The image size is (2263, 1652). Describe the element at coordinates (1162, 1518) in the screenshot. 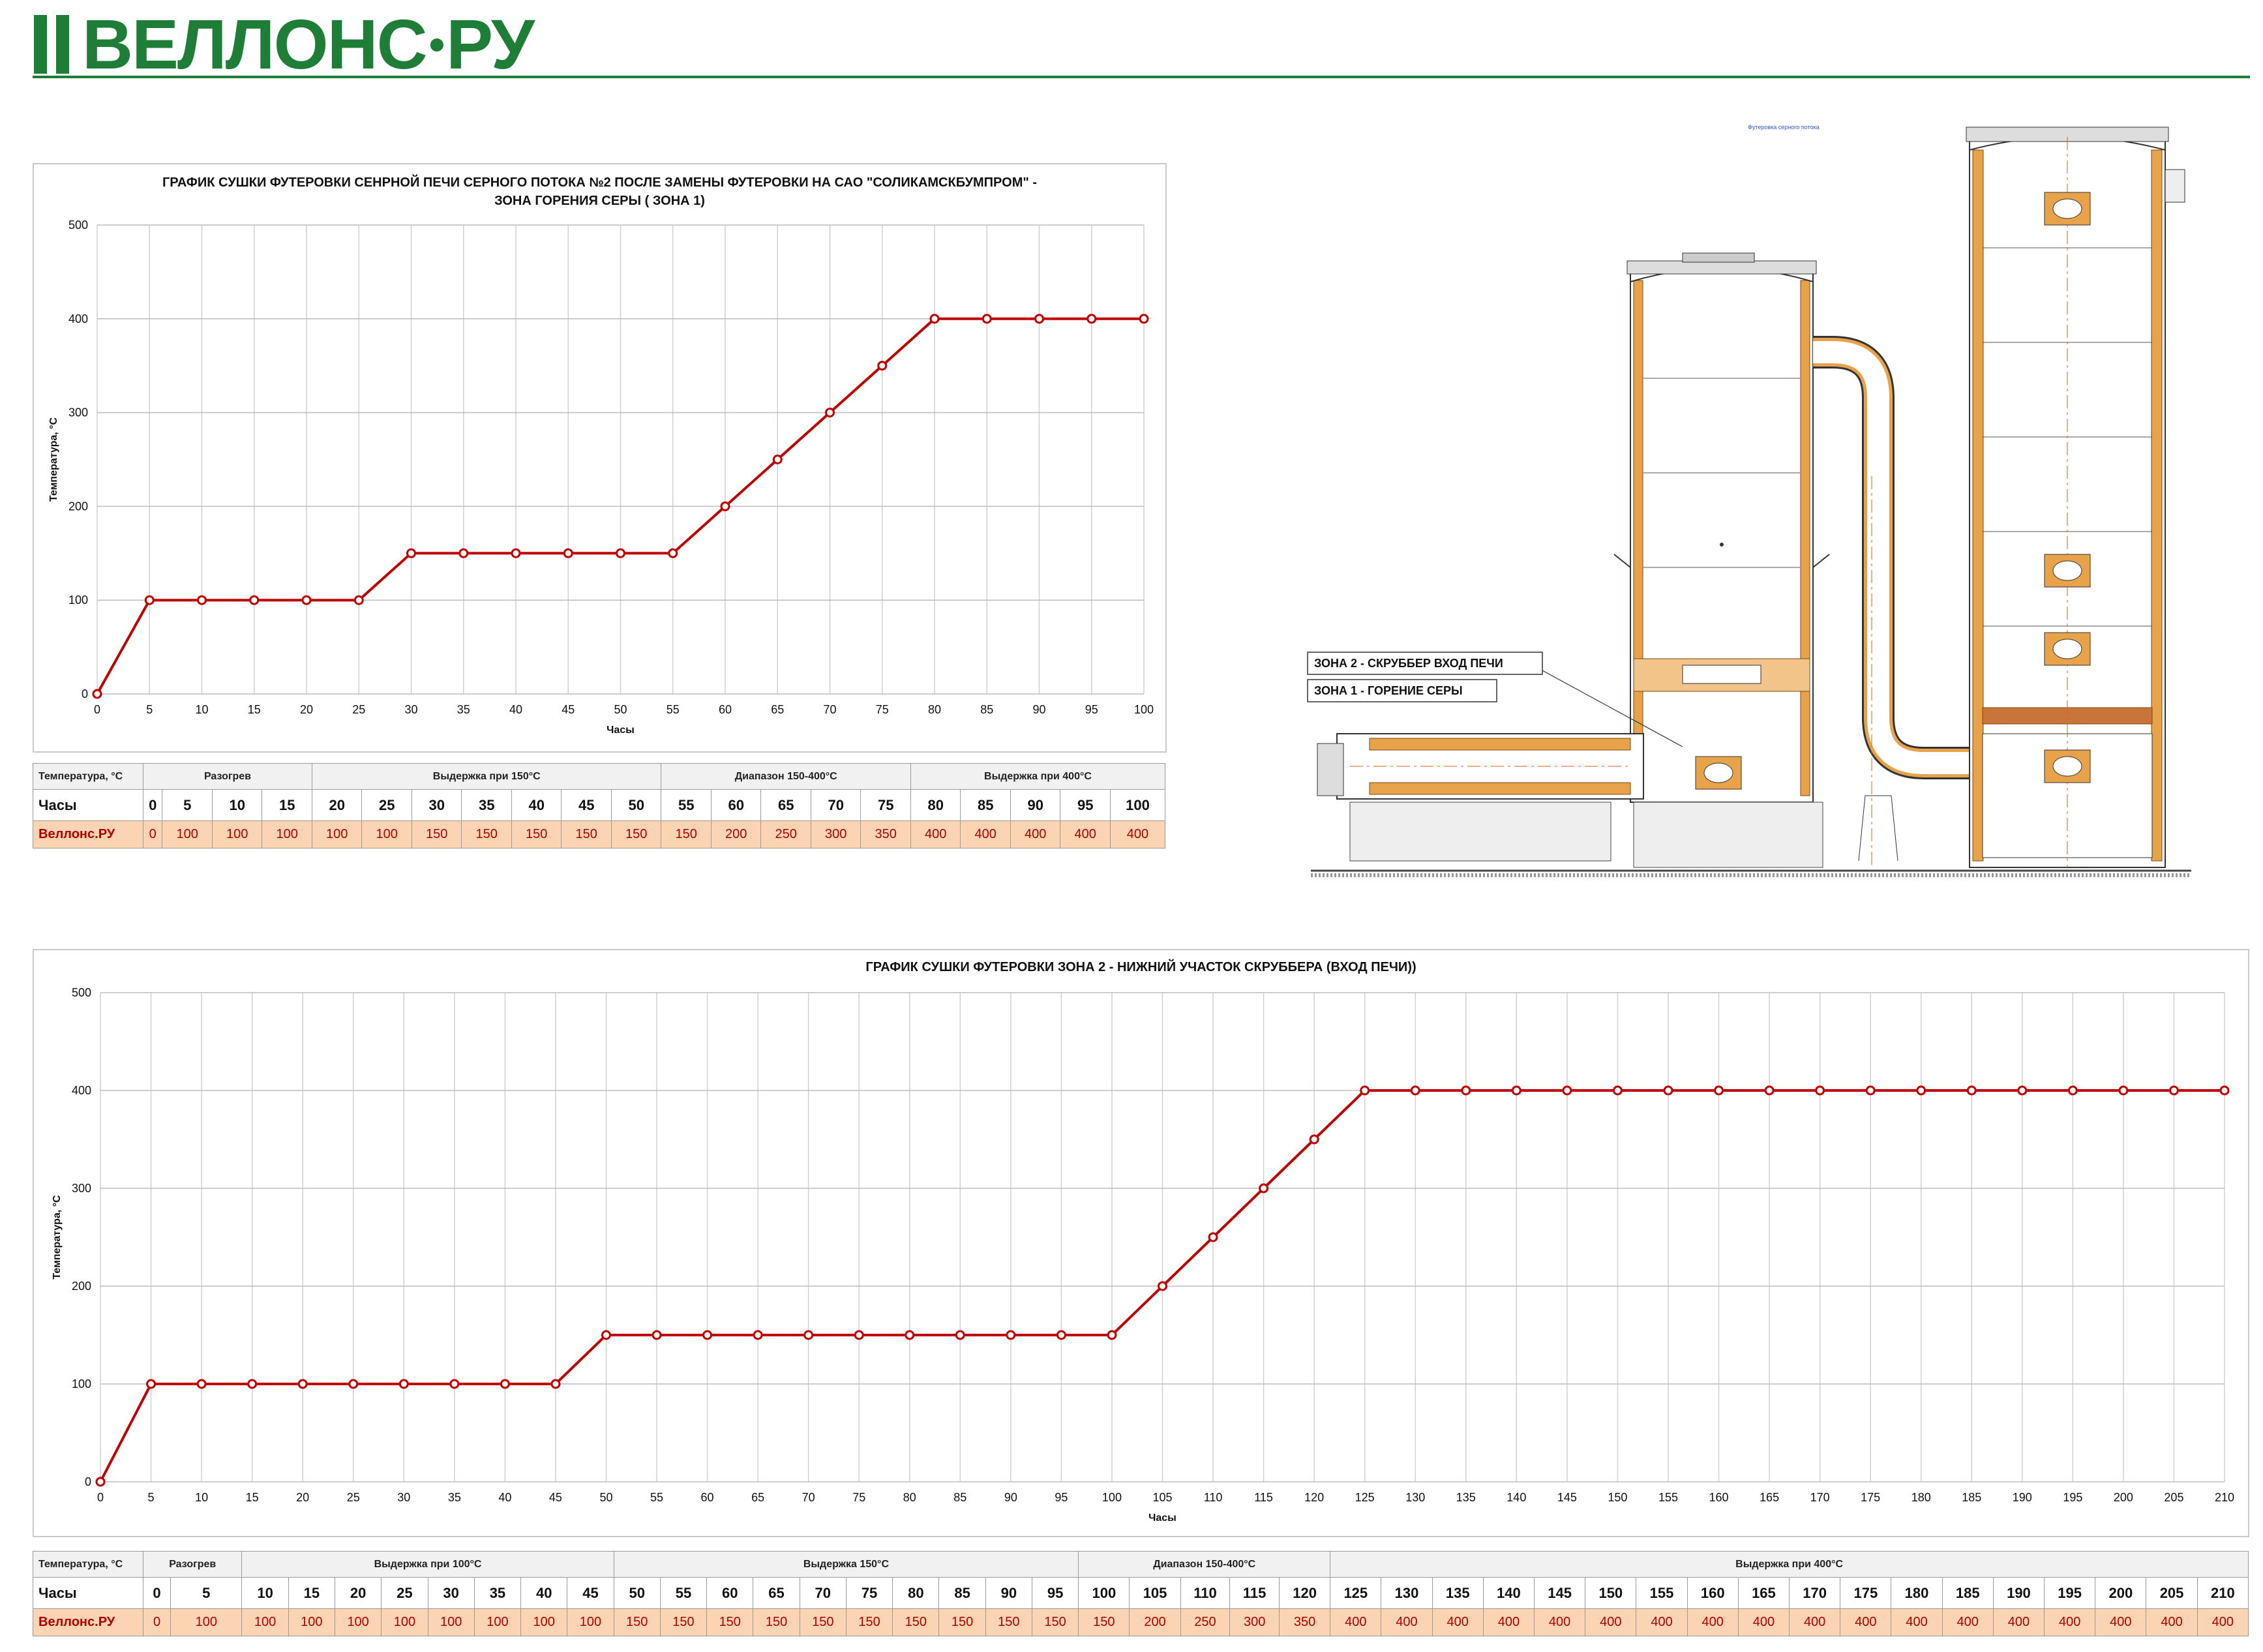

I see `x-axis-label: Часы` at that location.